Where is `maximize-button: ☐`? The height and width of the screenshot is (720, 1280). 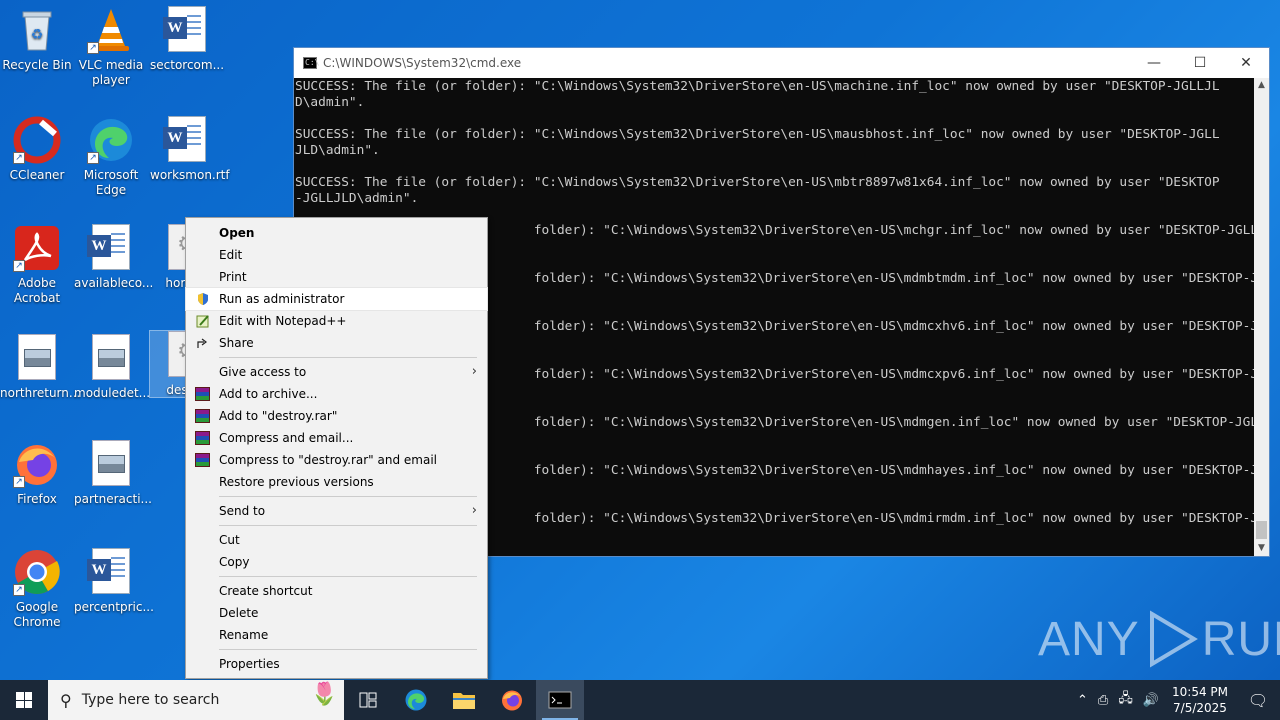 maximize-button: ☐ is located at coordinates (1200, 63).